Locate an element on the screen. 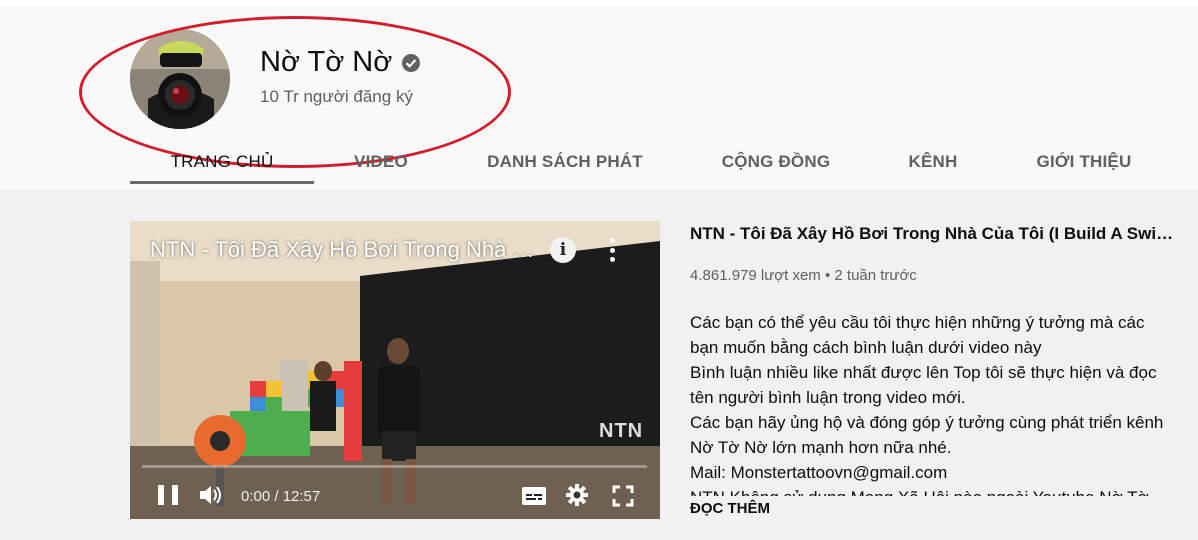  channel-name-row: Nờ Tờ Nờ is located at coordinates (340, 62).